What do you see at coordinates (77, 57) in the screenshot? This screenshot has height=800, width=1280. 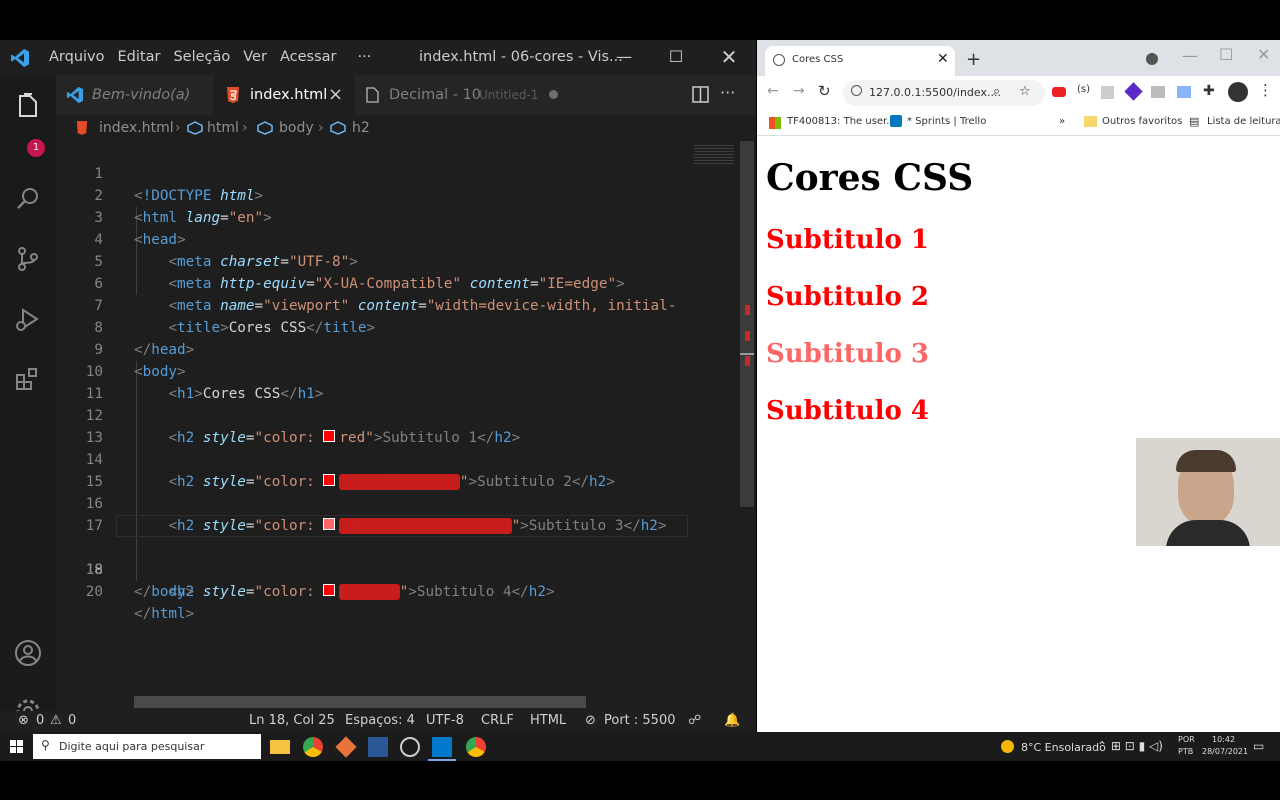 I see `menu-arquivo: Arquivo` at bounding box center [77, 57].